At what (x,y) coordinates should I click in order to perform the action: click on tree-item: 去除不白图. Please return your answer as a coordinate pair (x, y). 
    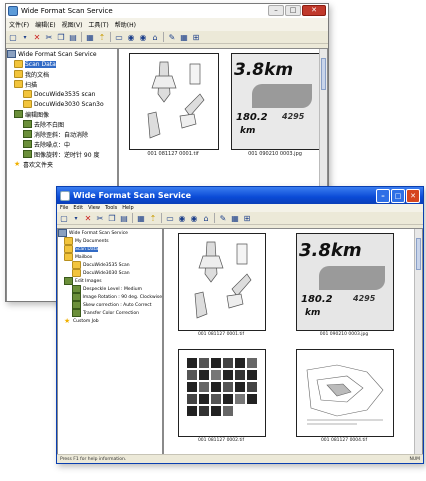
    Looking at the image, I should click on (62, 124).